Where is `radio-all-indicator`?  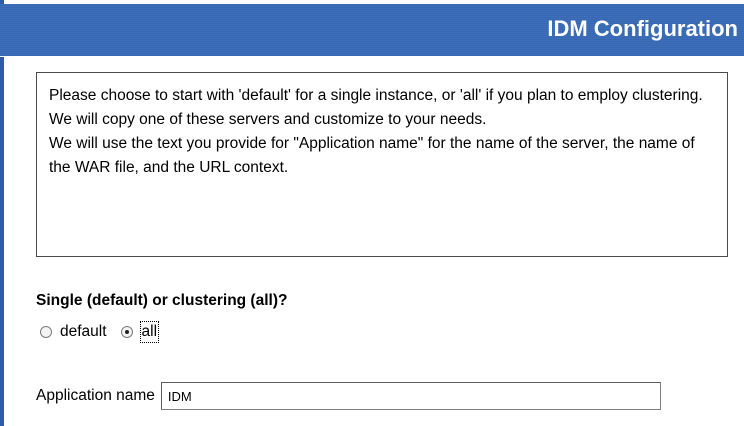 radio-all-indicator is located at coordinates (126, 332).